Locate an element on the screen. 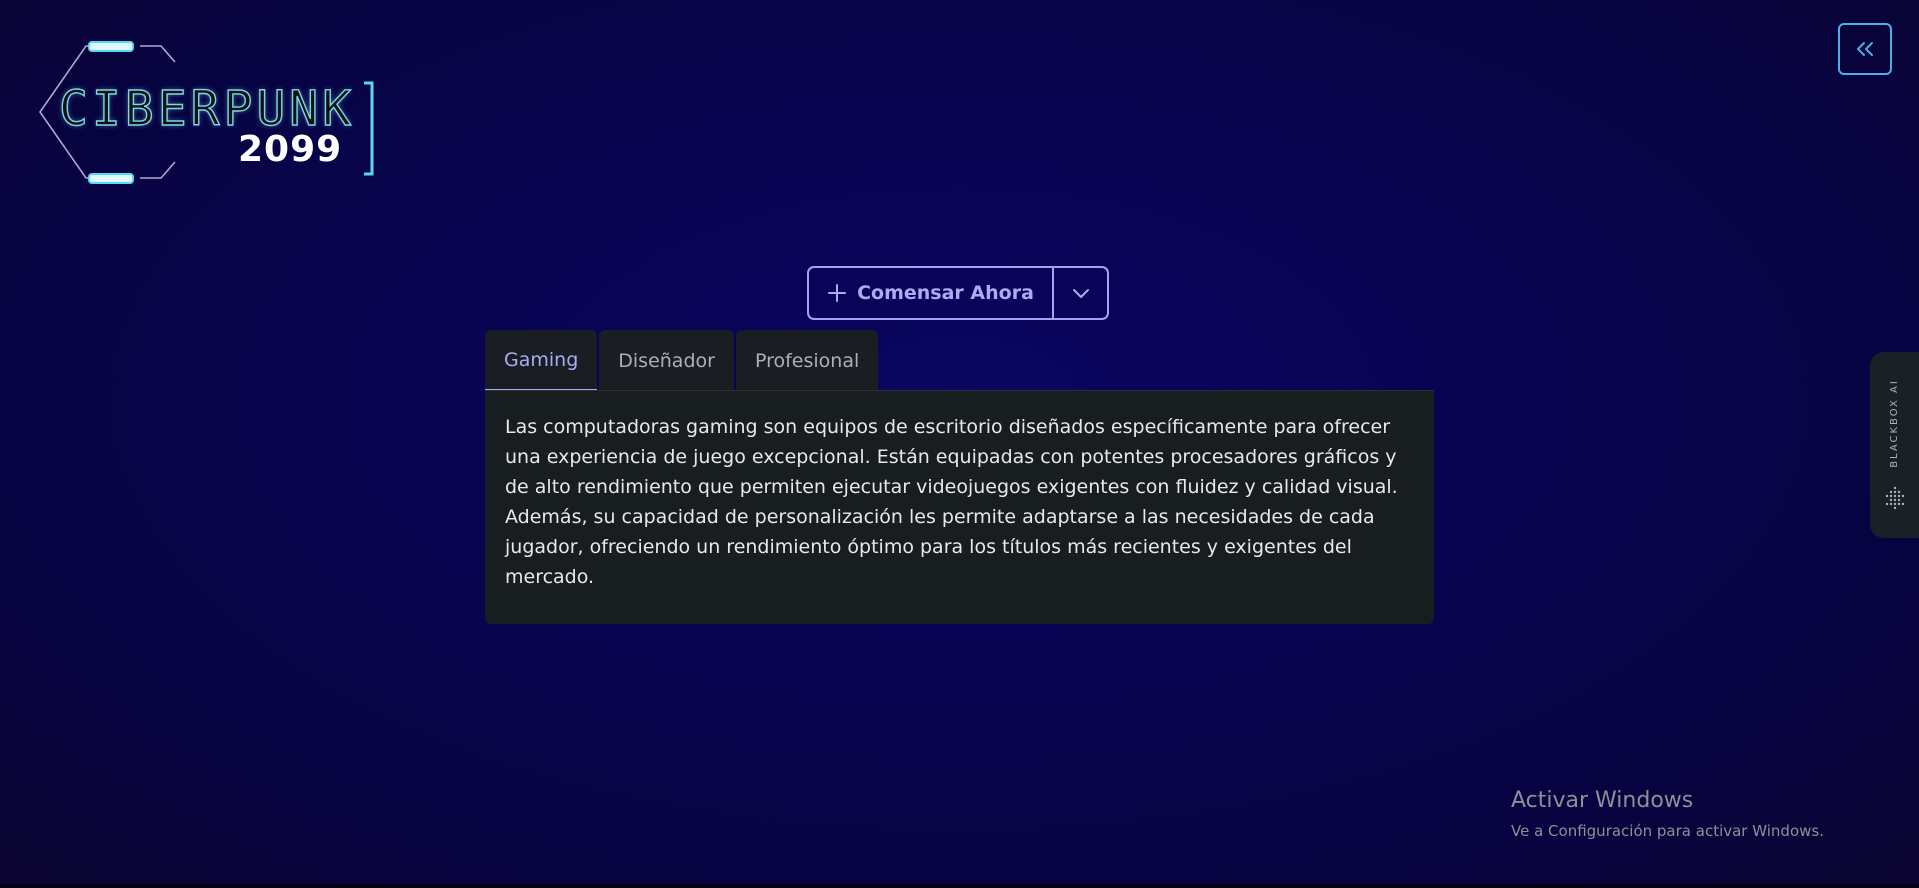 This screenshot has width=1919, height=888. blackbox-label-wrapper: BLACKBOX AI is located at coordinates (1894, 423).